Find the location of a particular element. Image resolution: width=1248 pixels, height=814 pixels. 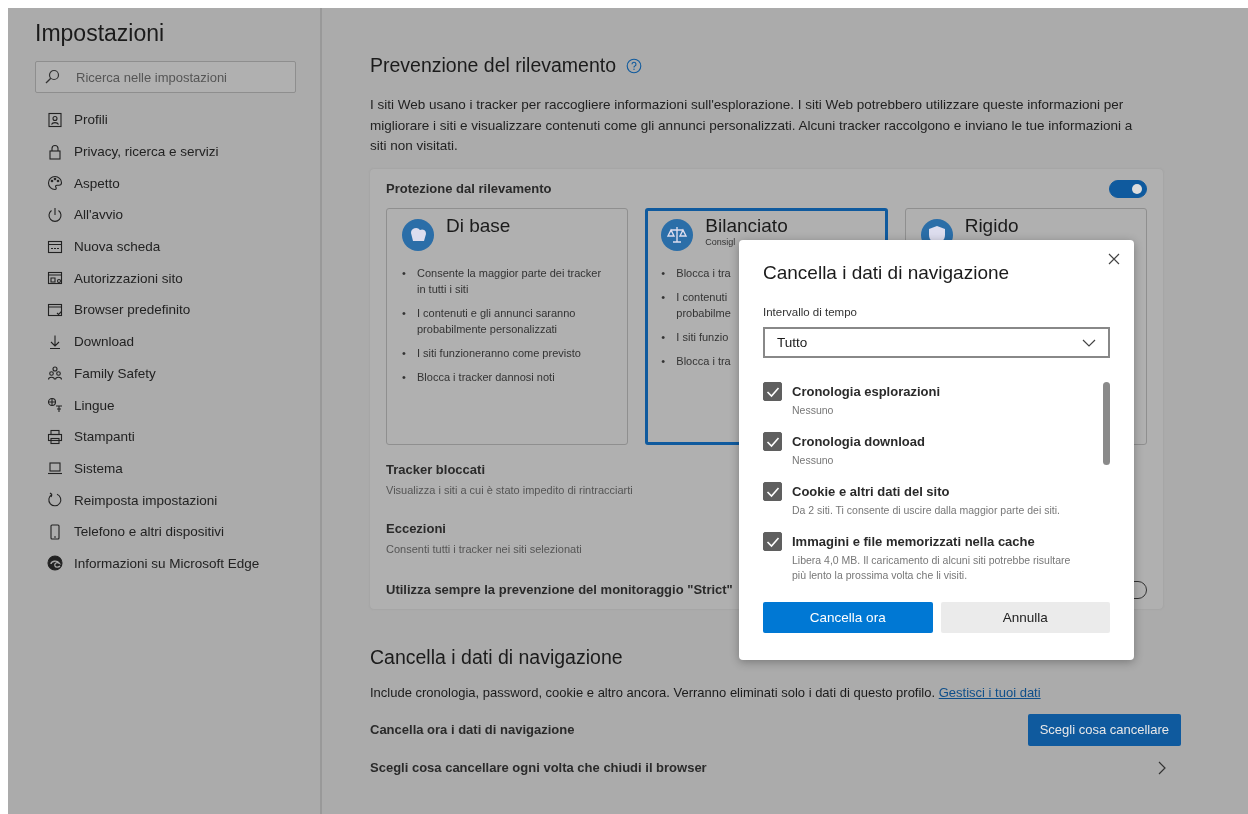

settings-title: Impostazioni is located at coordinates (100, 33).